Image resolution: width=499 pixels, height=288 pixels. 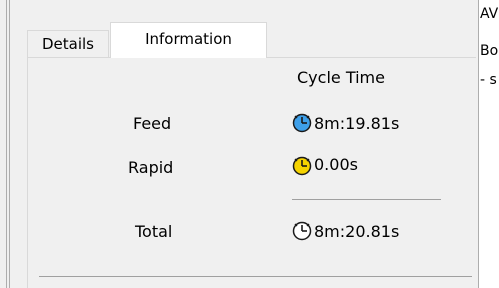 I want to click on clock-white-icon, so click(x=302, y=231).